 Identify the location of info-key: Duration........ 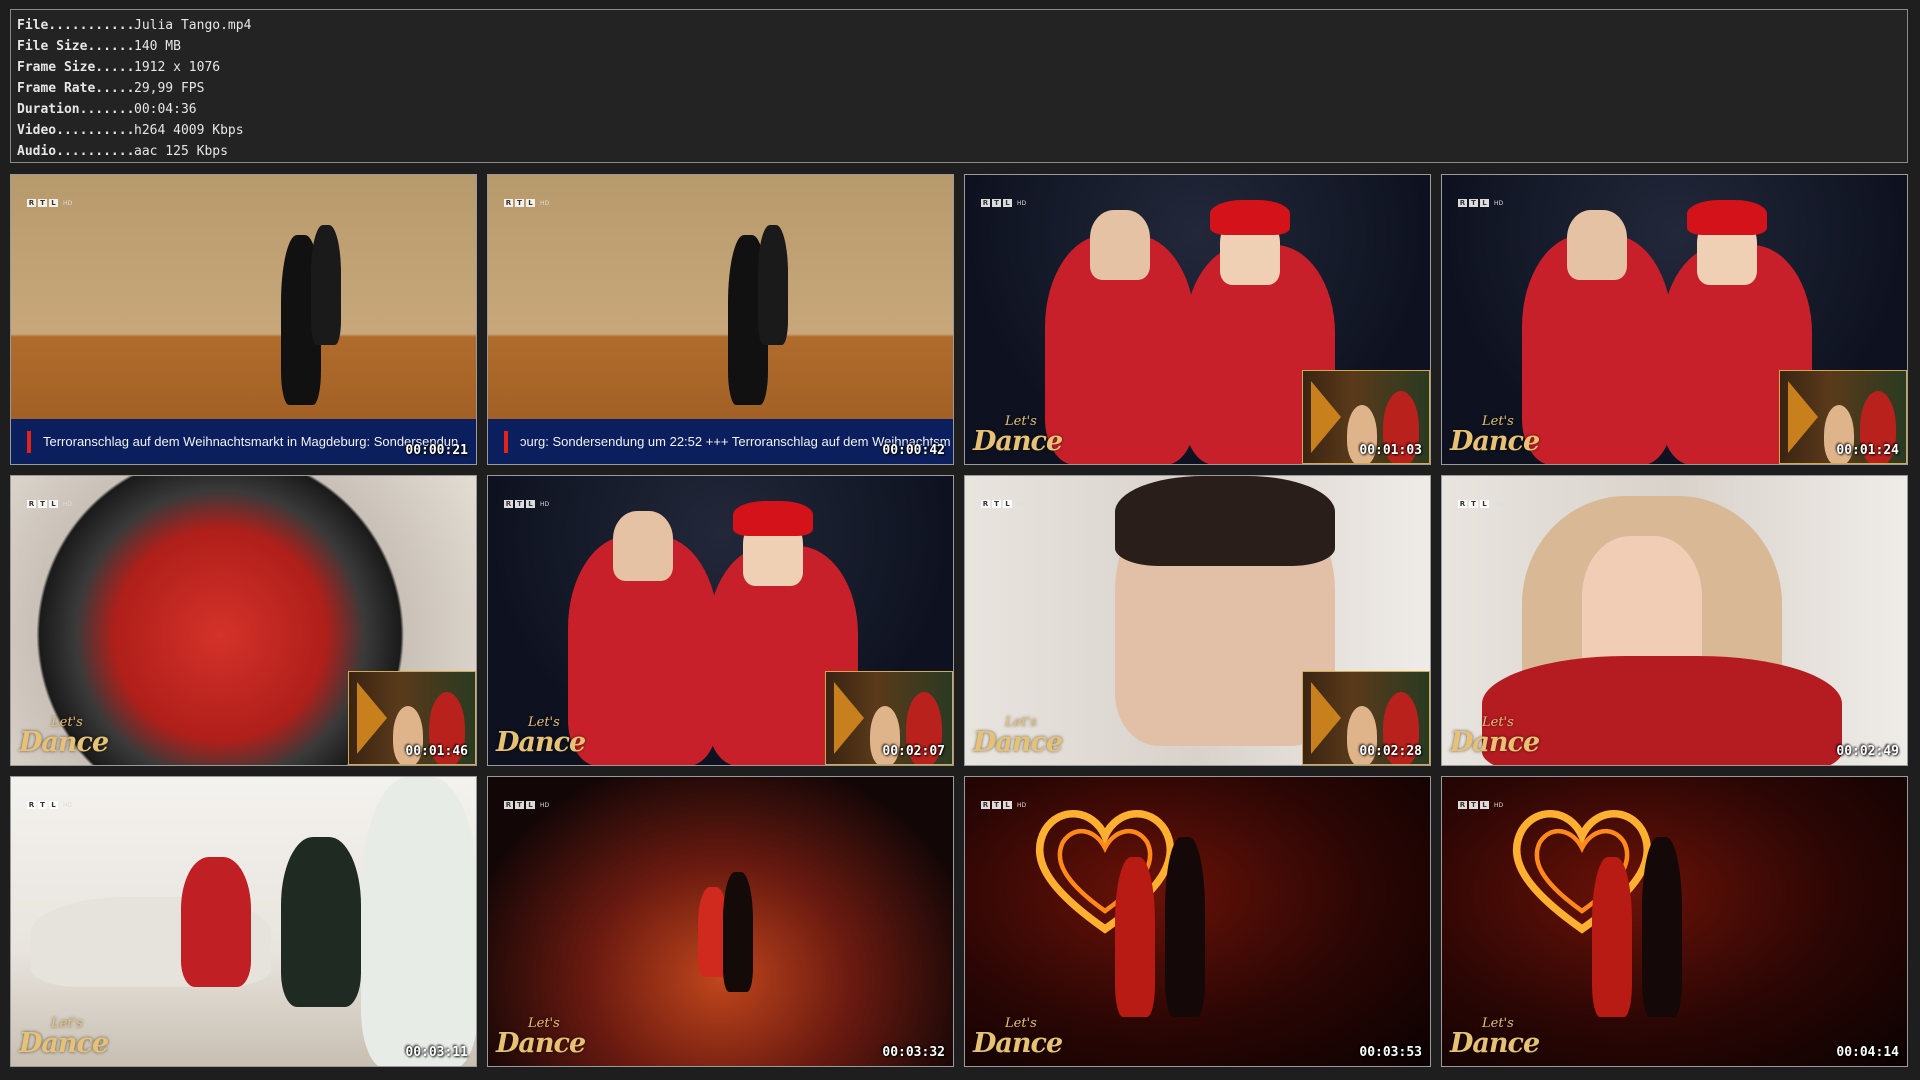
(76, 109).